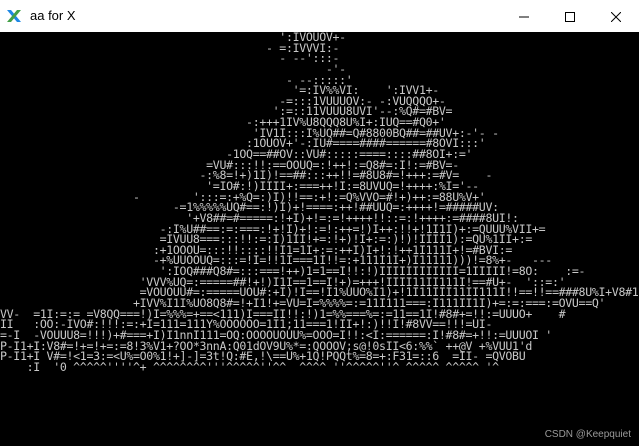 This screenshot has width=639, height=446. I want to click on x-logo-icon, so click(14, 16).